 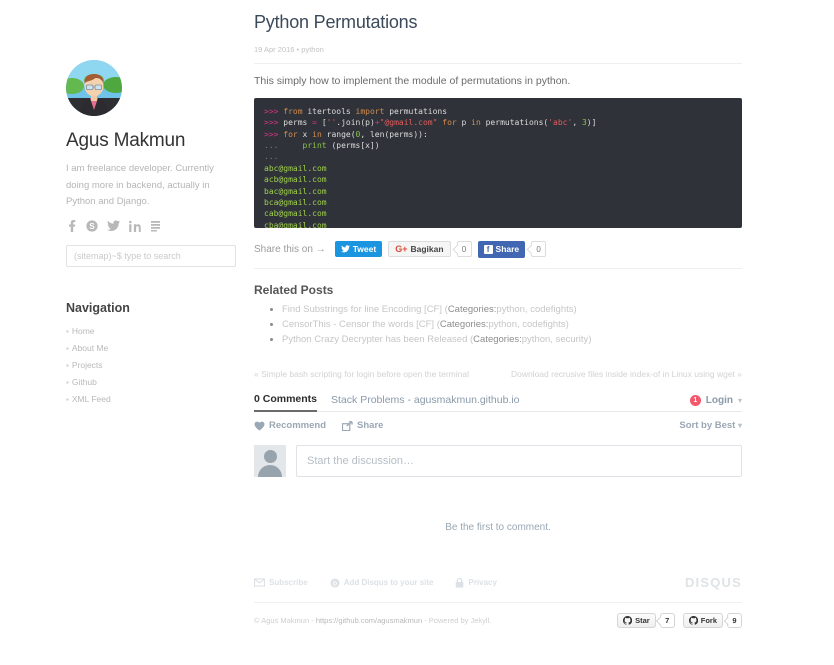 I want to click on disqus-actions: Recommend Share Sort by Best ▾, so click(x=498, y=421).